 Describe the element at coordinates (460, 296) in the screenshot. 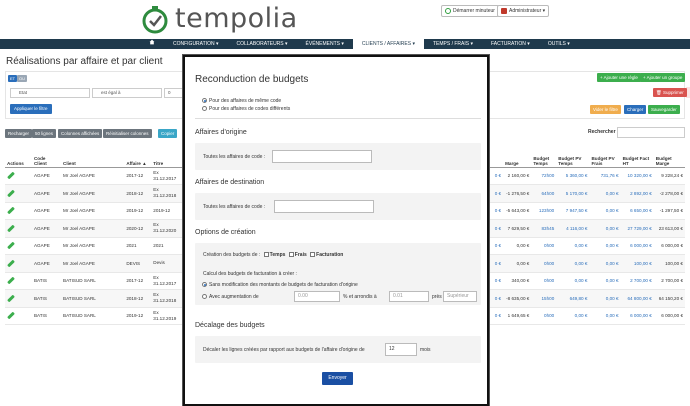

I see `rounding-direction-select: Supérieur` at that location.